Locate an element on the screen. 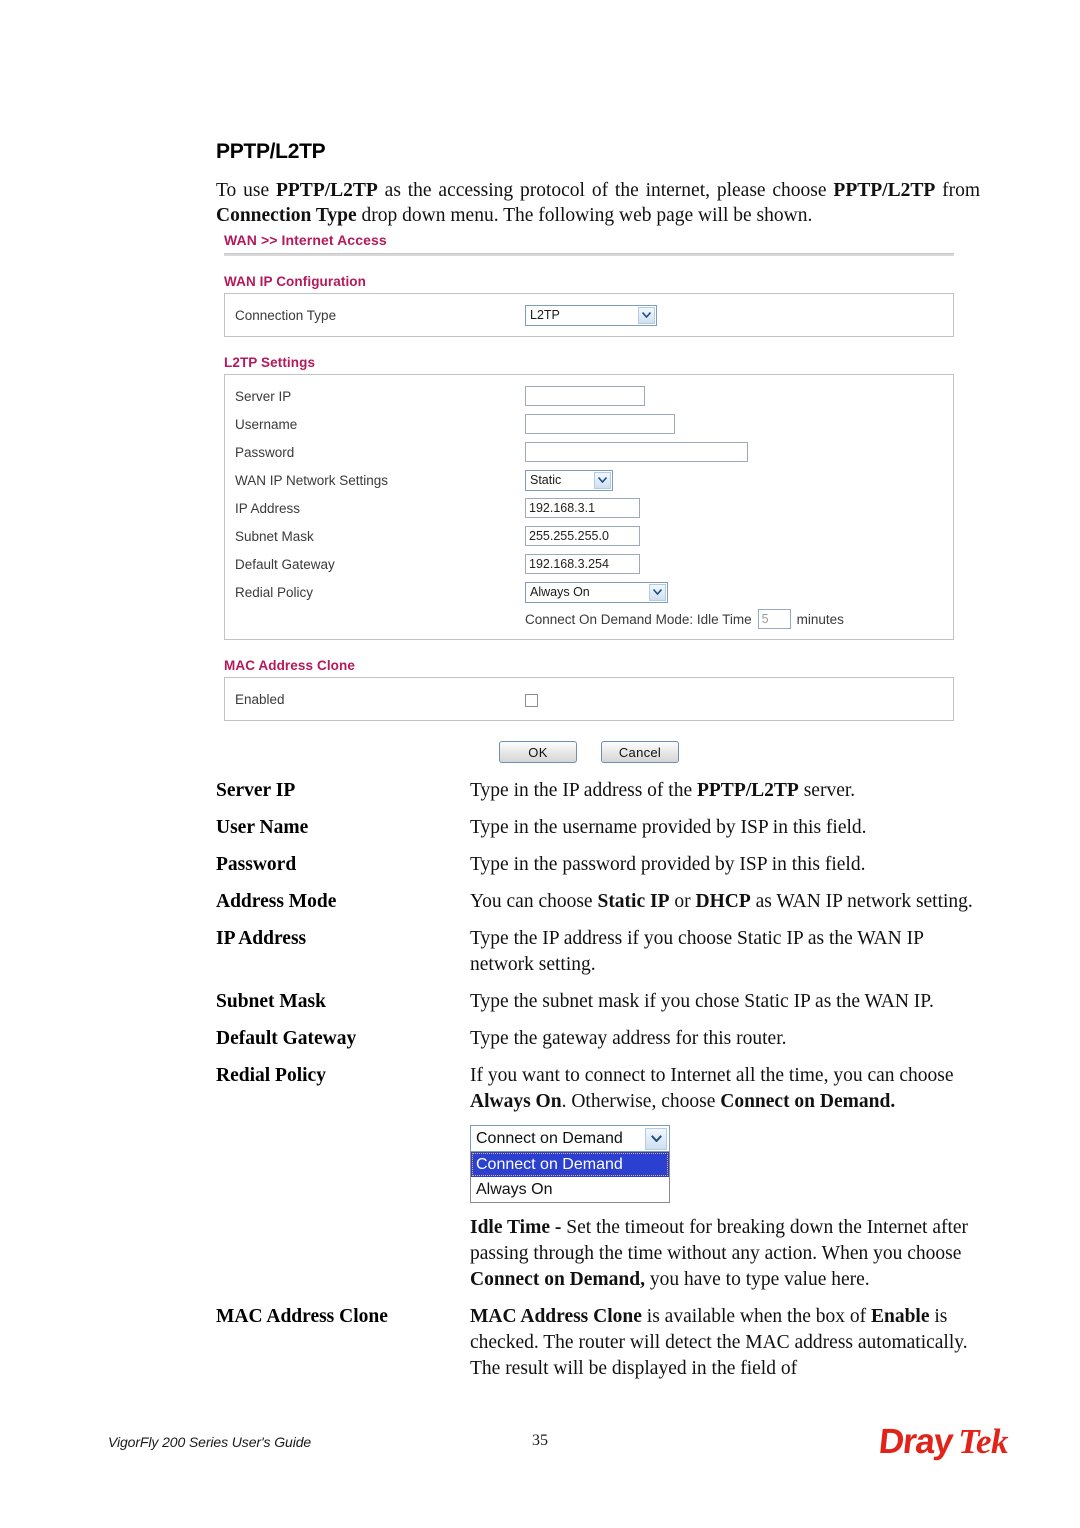 This screenshot has width=1080, height=1528. subnet-mask-label: Subnet Mask is located at coordinates (274, 536).